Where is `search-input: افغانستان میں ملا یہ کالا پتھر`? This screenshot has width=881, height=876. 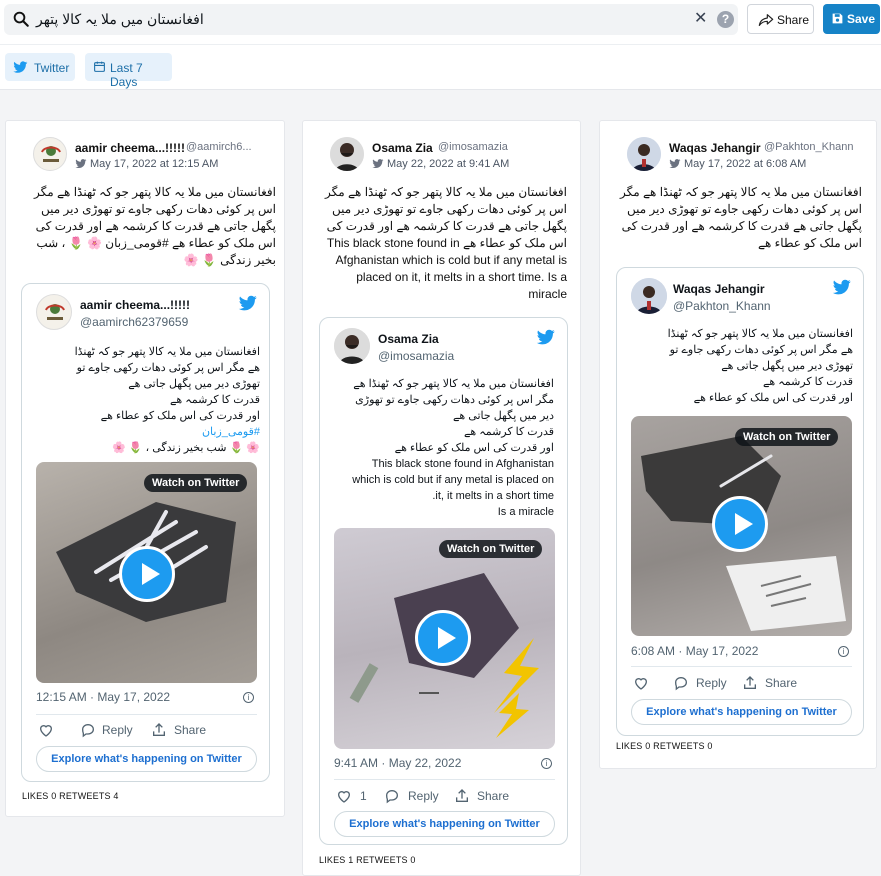
search-input: افغانستان میں ملا یہ کالا پتھر is located at coordinates (120, 19).